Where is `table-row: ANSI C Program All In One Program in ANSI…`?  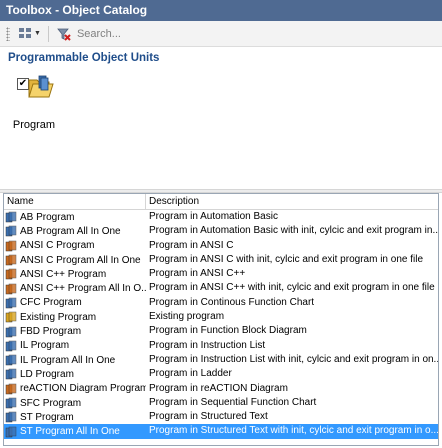
table-row: ANSI C Program All In One Program in ANSI… is located at coordinates (221, 260).